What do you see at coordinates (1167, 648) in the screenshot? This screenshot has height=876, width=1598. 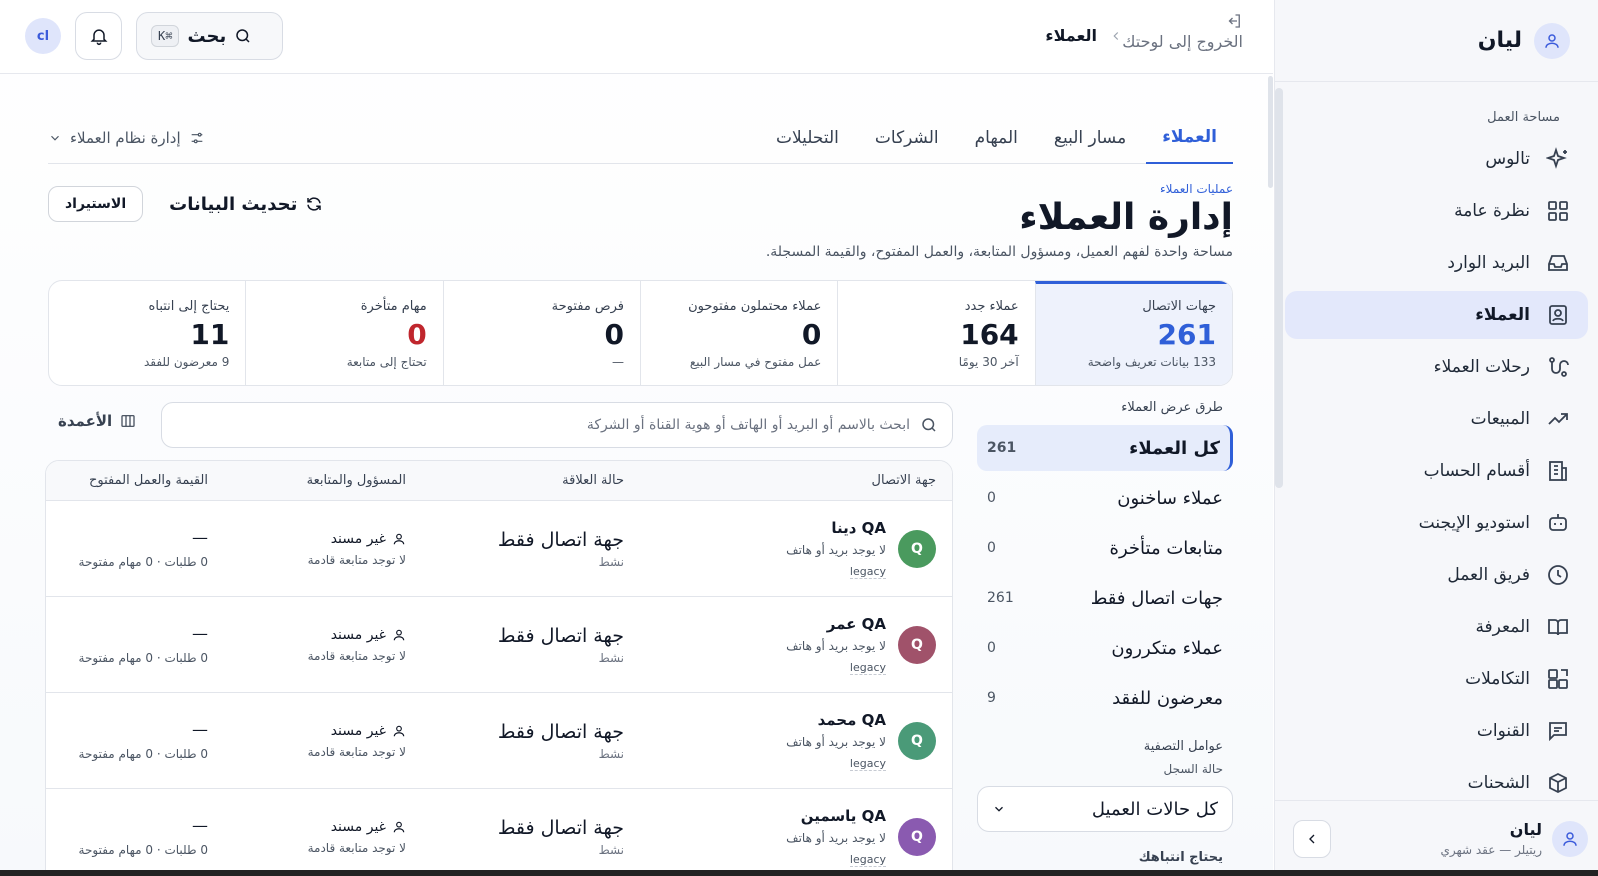 I see `view-label: عملاء متكررون` at bounding box center [1167, 648].